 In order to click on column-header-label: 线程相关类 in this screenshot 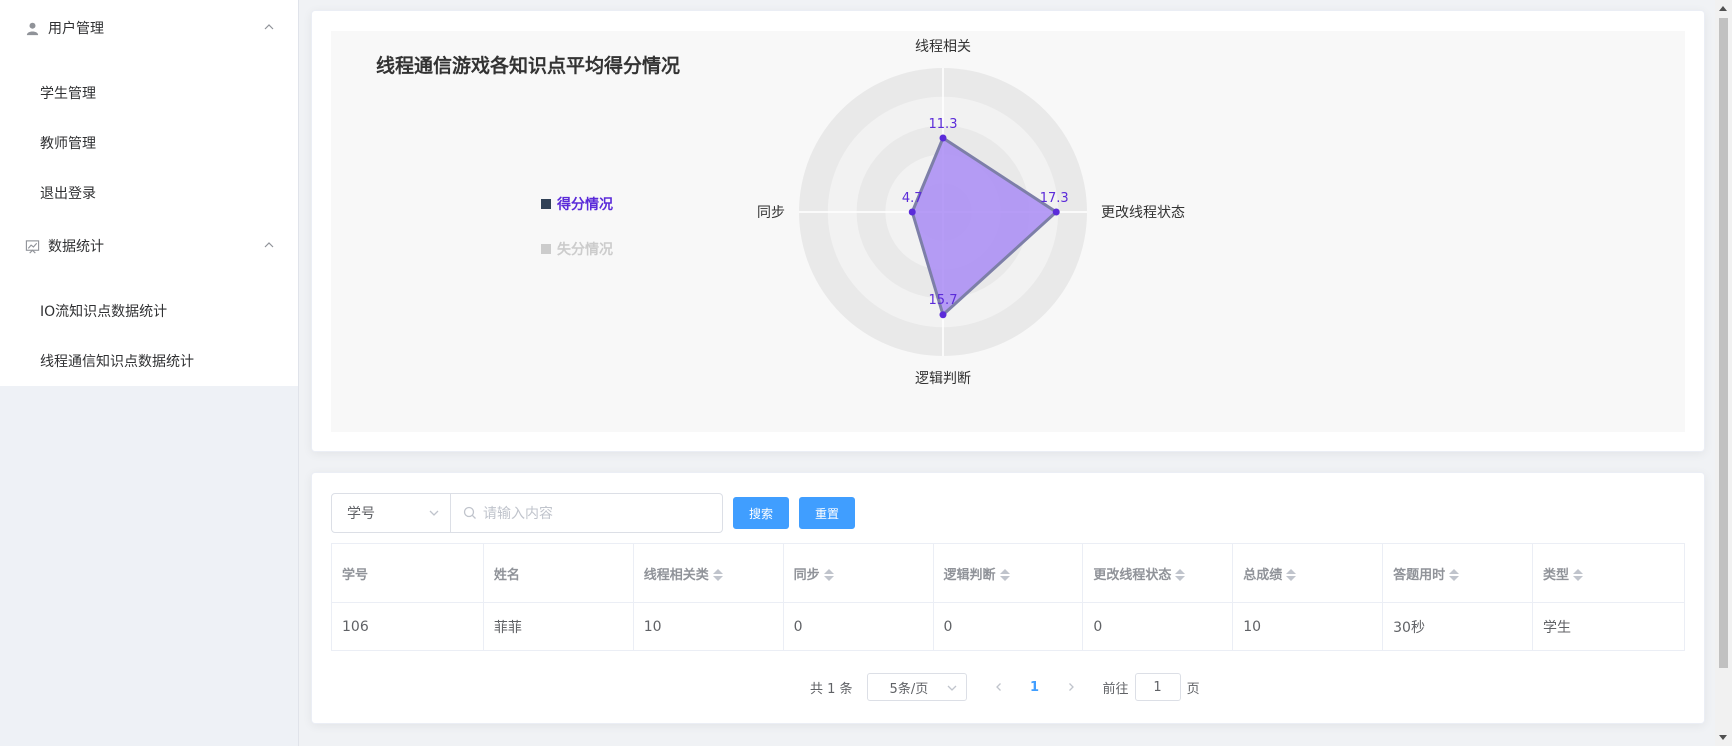, I will do `click(676, 575)`.